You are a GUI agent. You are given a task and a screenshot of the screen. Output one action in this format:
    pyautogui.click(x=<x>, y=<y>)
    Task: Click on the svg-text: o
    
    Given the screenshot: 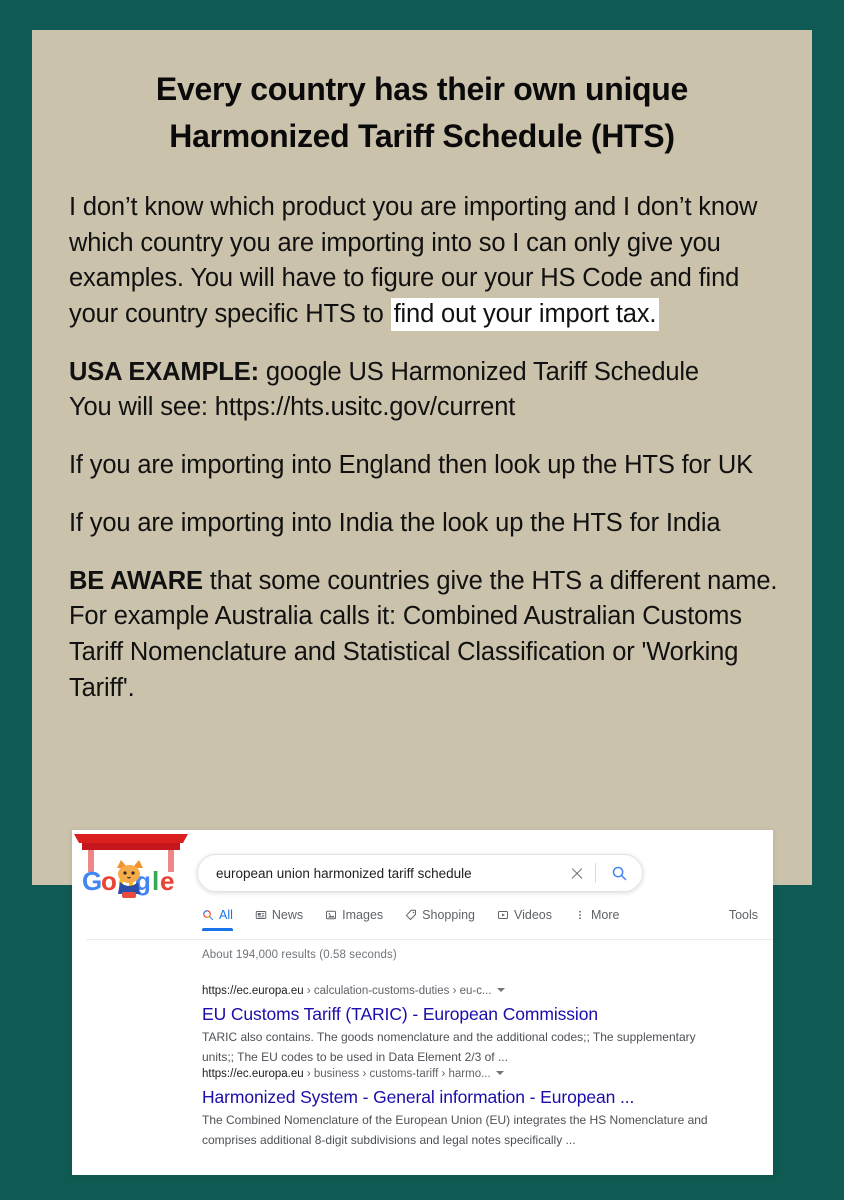 What is the action you would take?
    pyautogui.click(x=109, y=881)
    